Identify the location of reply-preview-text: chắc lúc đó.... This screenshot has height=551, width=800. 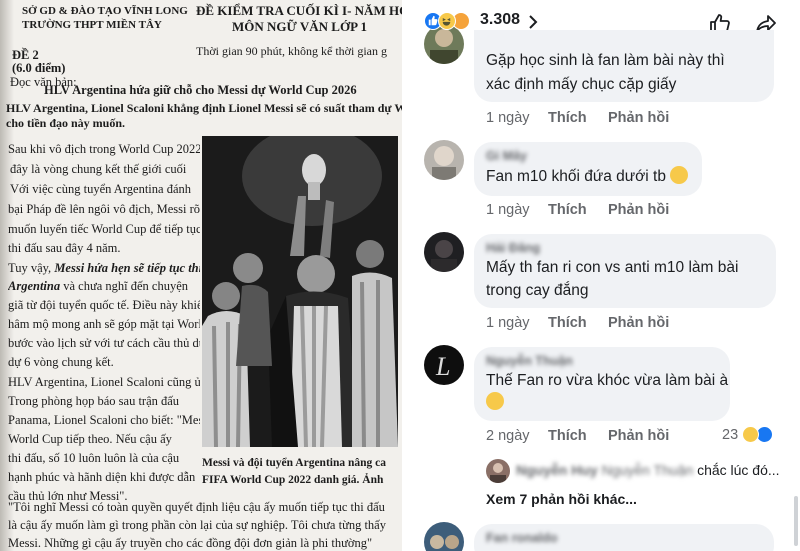
(738, 470).